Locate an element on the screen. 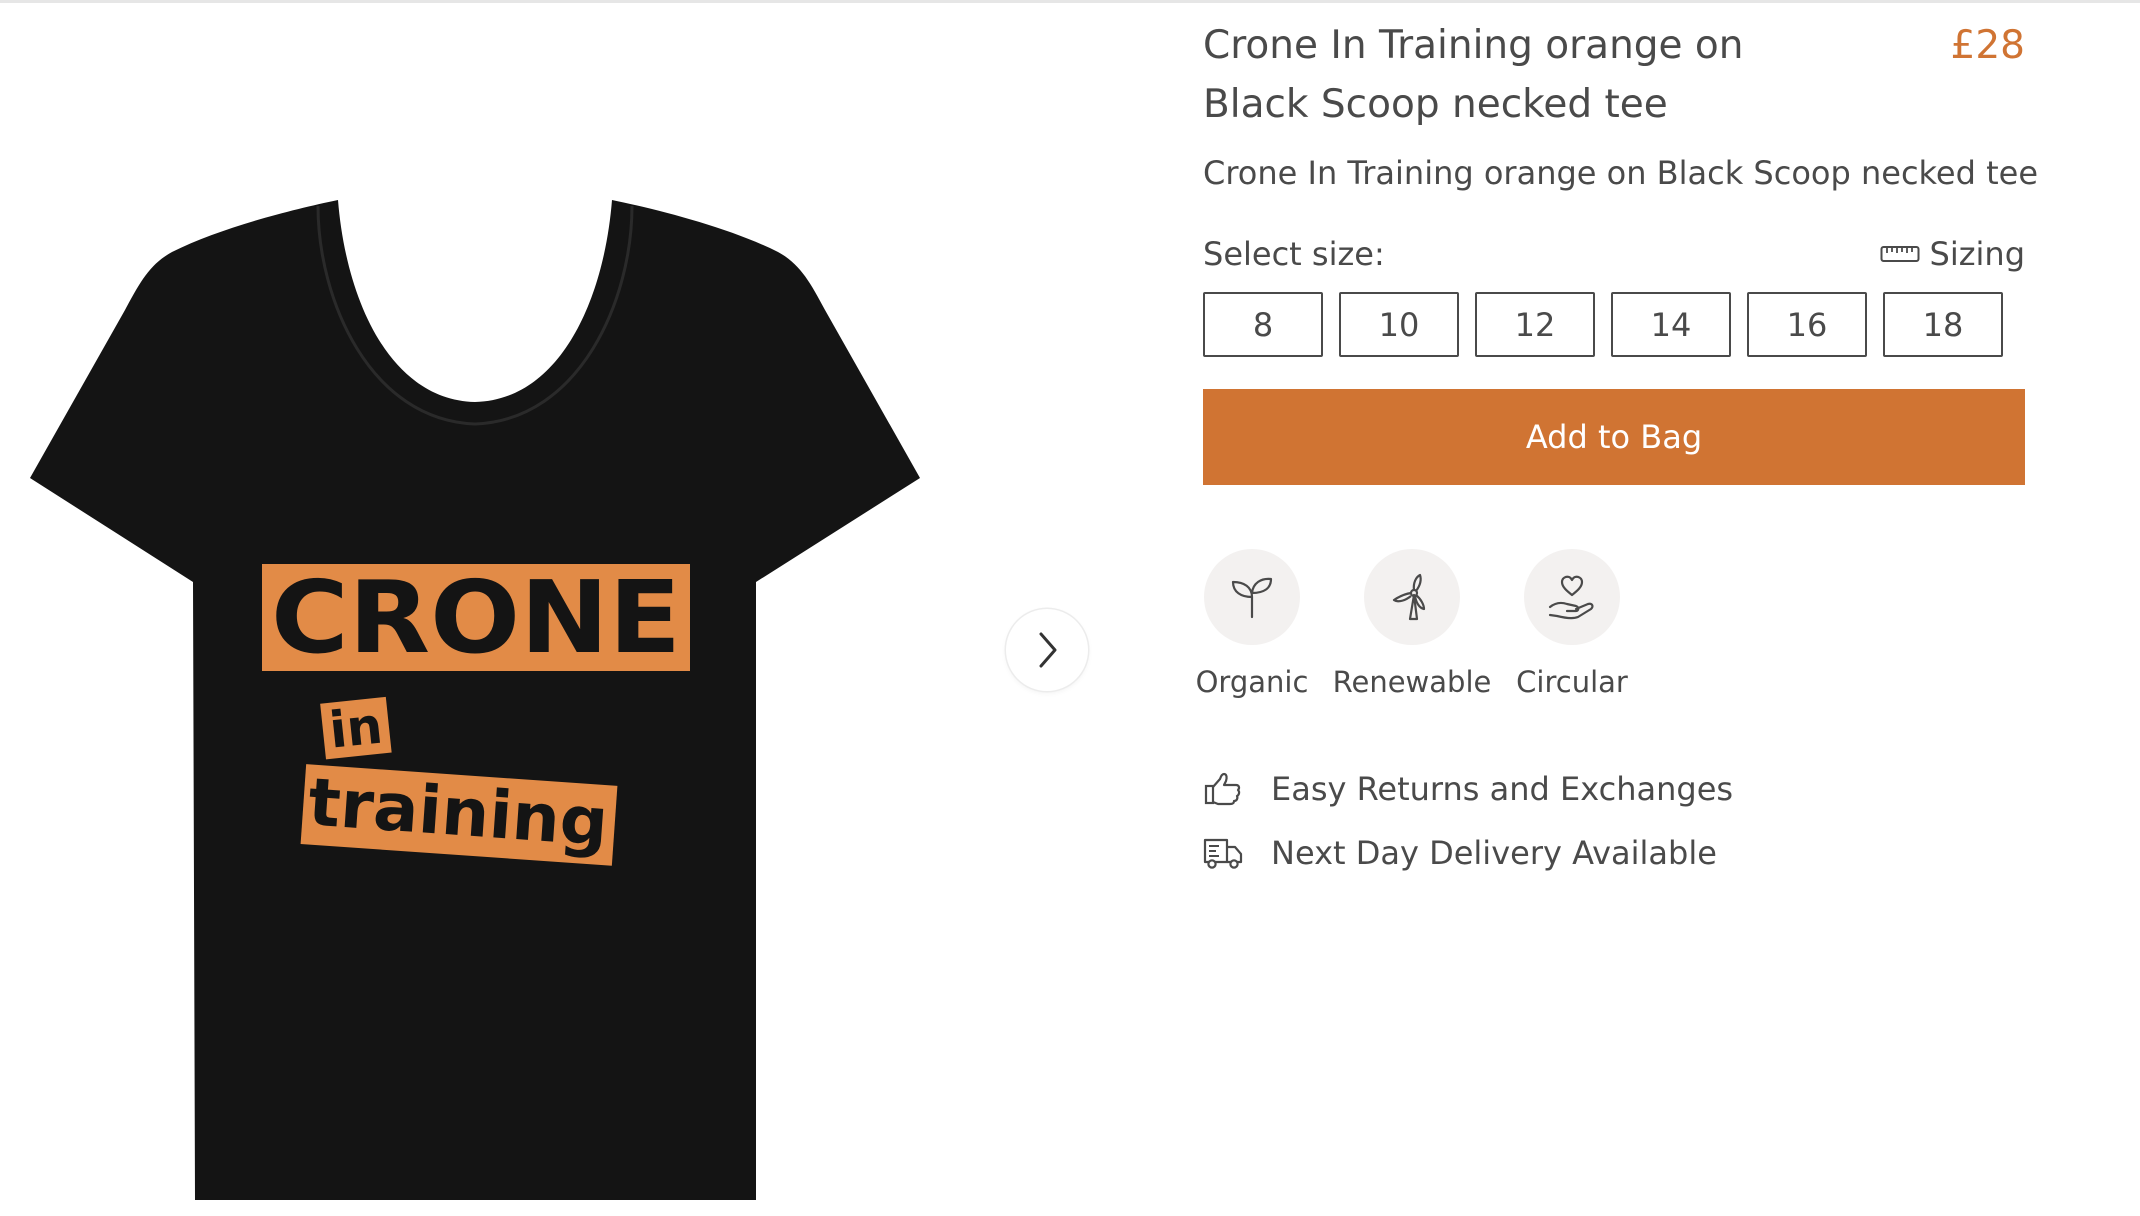 This screenshot has width=2140, height=1216. sprout-icon is located at coordinates (1252, 598).